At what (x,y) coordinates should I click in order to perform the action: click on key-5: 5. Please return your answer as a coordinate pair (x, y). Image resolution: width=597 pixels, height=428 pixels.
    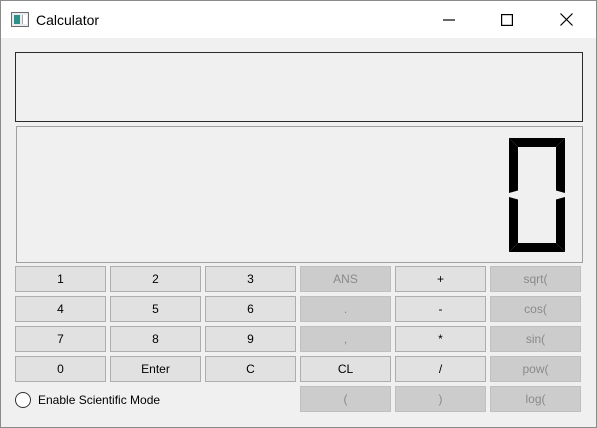
    Looking at the image, I should click on (155, 309).